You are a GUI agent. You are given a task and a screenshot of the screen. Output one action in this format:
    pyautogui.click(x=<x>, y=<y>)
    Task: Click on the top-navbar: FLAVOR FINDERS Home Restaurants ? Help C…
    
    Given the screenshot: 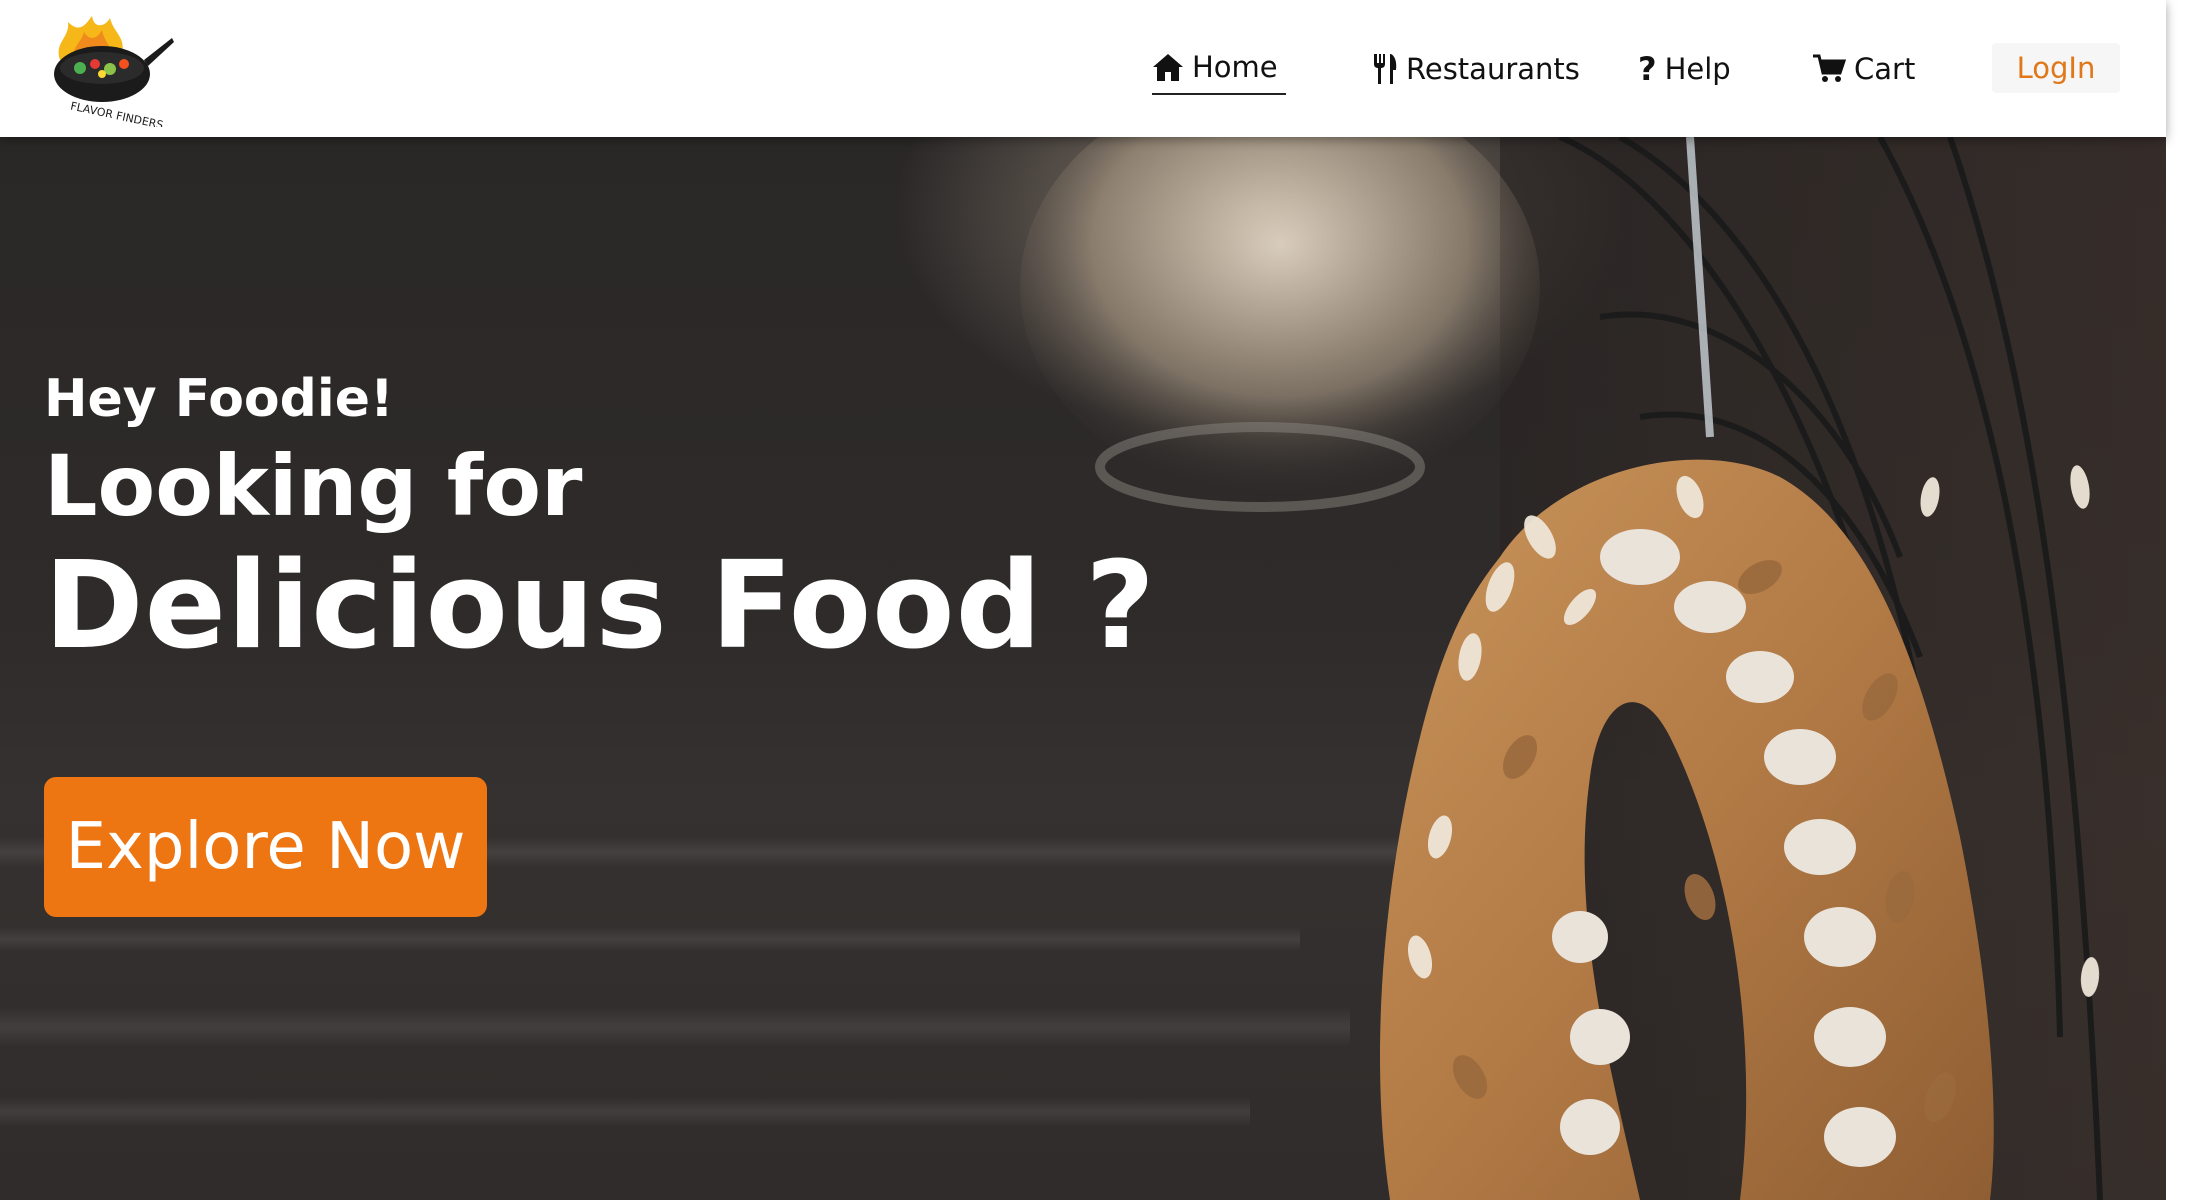 What is the action you would take?
    pyautogui.click(x=1083, y=68)
    